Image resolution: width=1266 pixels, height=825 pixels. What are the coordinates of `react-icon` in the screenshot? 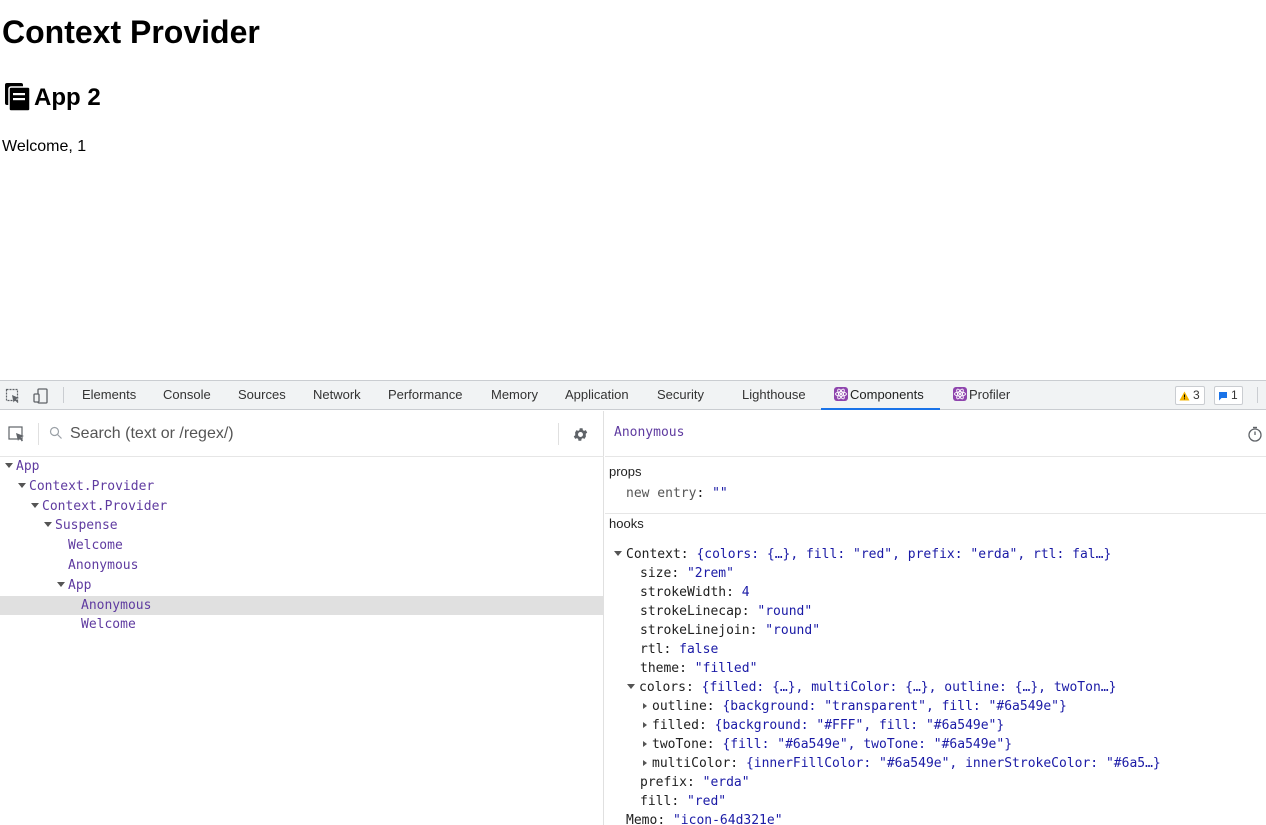 It's located at (960, 394).